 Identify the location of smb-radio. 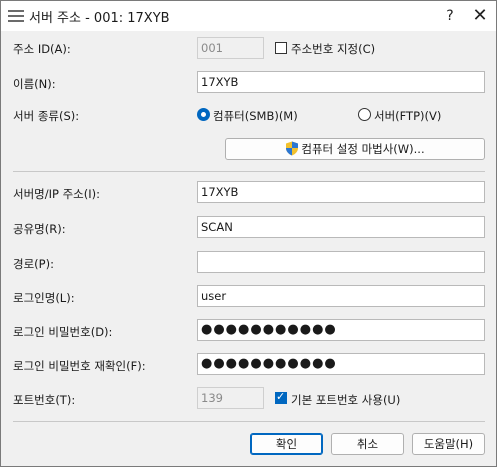
(203, 114).